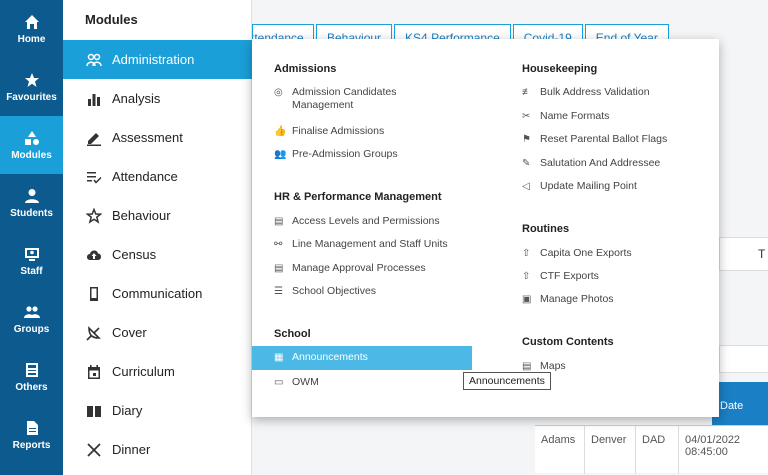 The height and width of the screenshot is (475, 768). I want to click on star-icon, so click(32, 80).